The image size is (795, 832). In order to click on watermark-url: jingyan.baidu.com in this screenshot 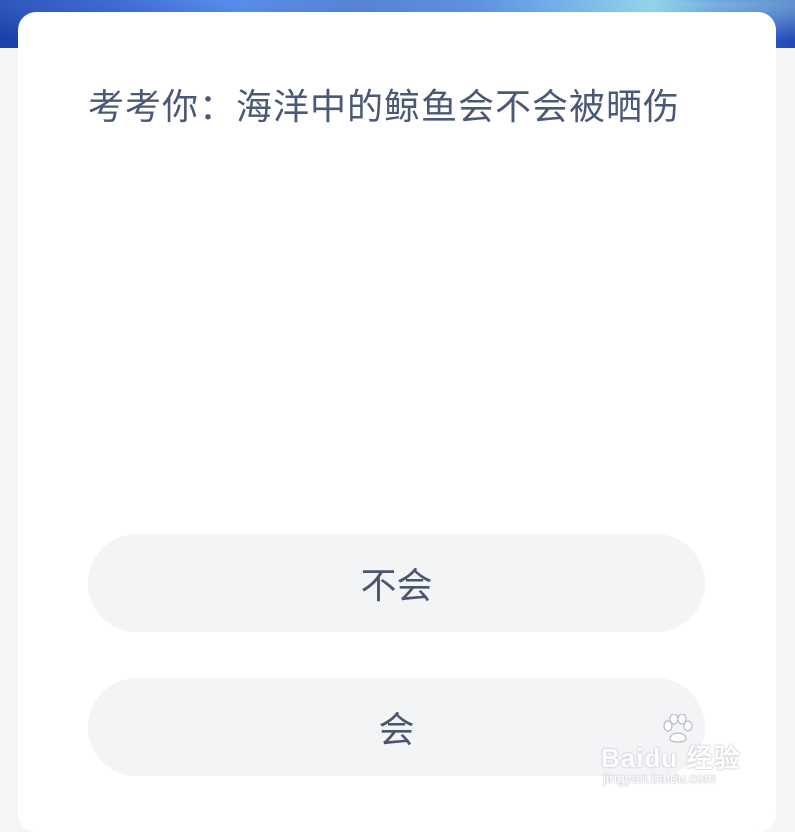, I will do `click(659, 778)`.